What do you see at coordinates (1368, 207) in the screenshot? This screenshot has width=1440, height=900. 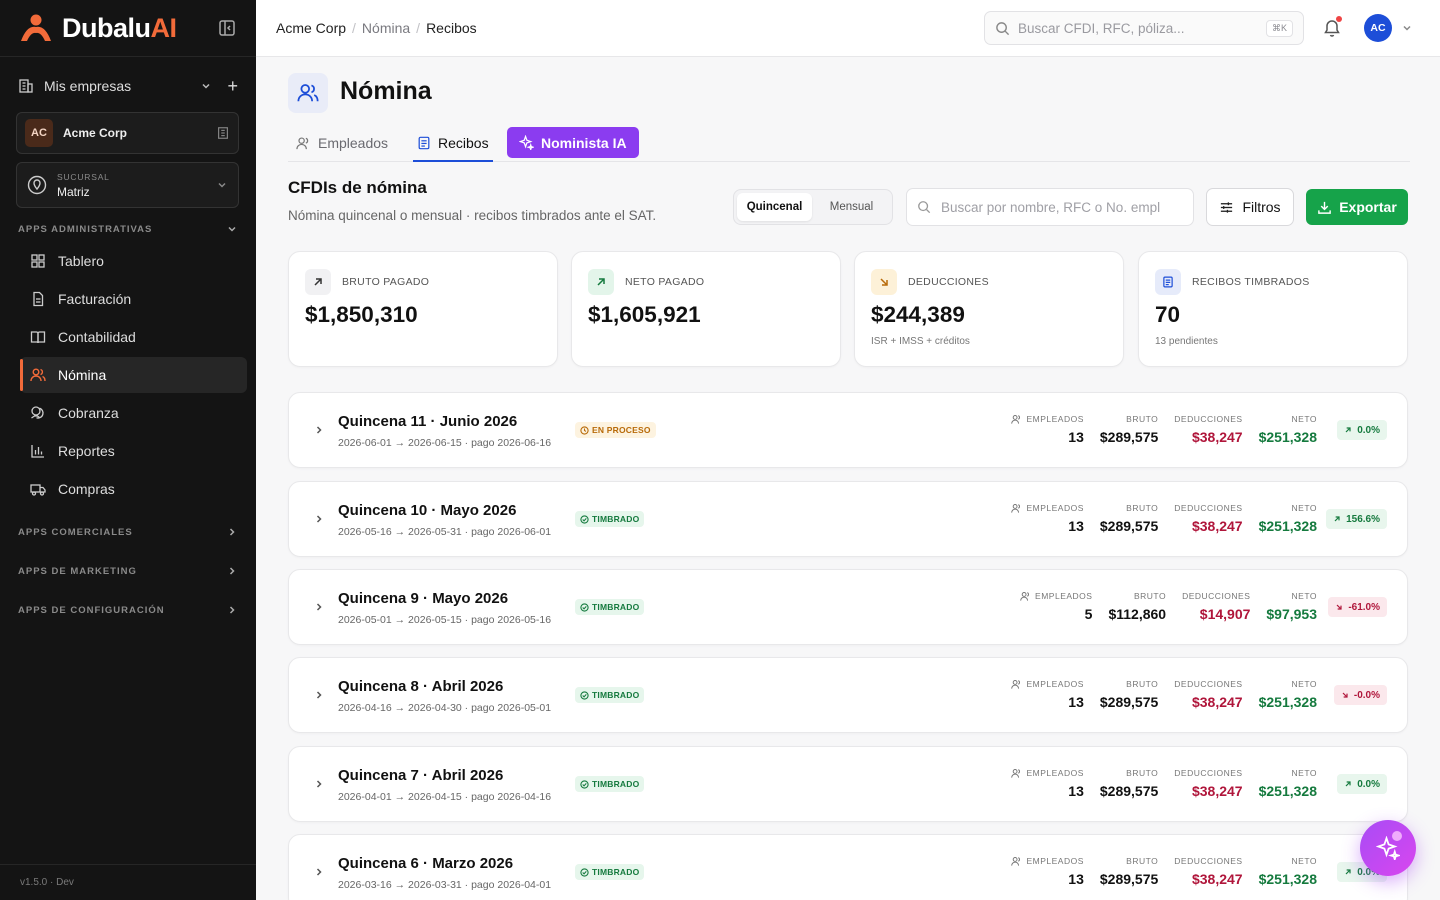 I see `export-label: Exportar` at bounding box center [1368, 207].